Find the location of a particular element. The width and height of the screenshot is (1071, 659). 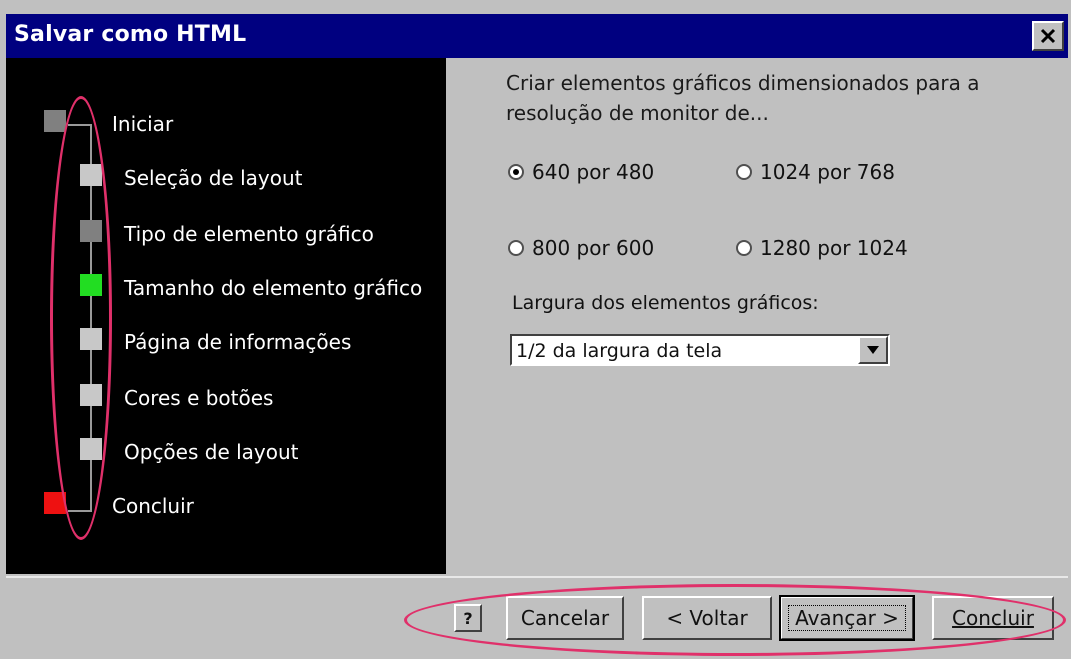

dropdown-arrow-button is located at coordinates (873, 350).